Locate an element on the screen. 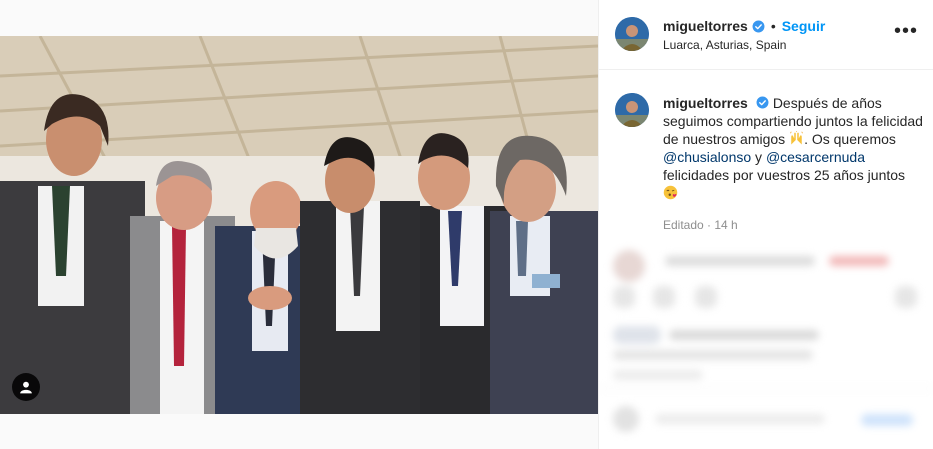 This screenshot has height=449, width=933. mention-cesarcernuda: @cesarcernuda is located at coordinates (815, 157).